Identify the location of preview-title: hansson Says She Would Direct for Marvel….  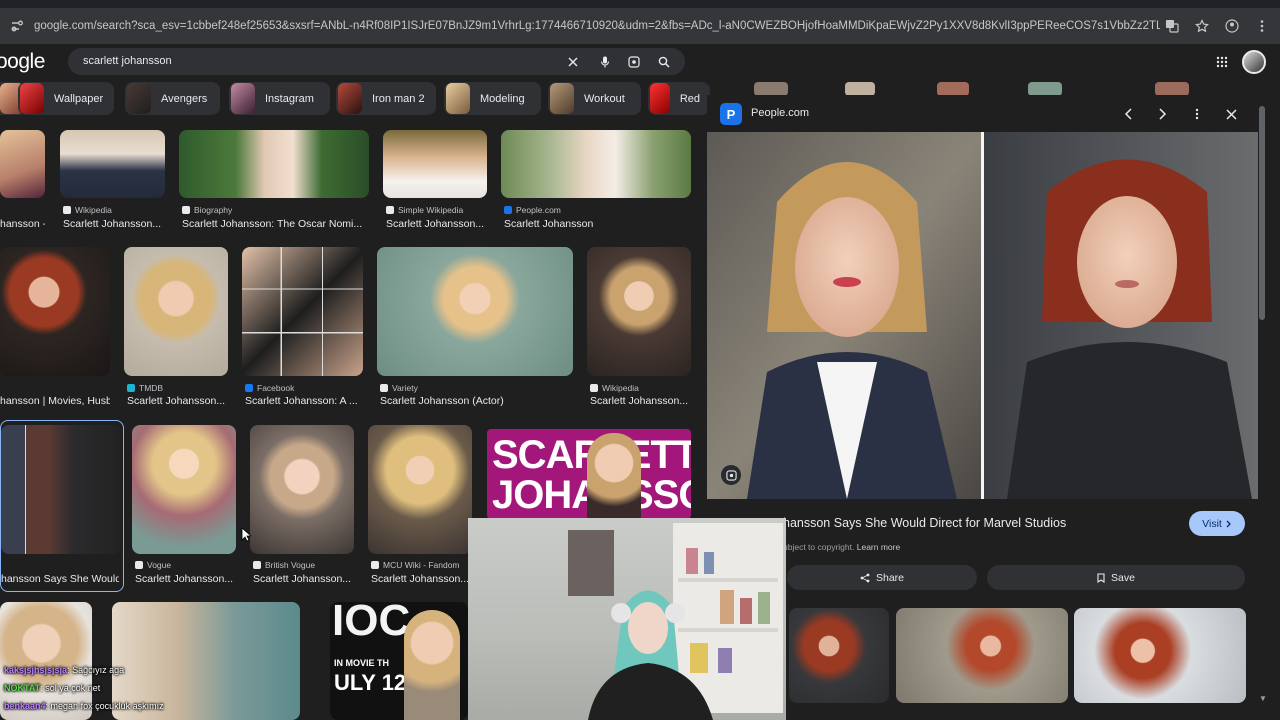
(924, 523).